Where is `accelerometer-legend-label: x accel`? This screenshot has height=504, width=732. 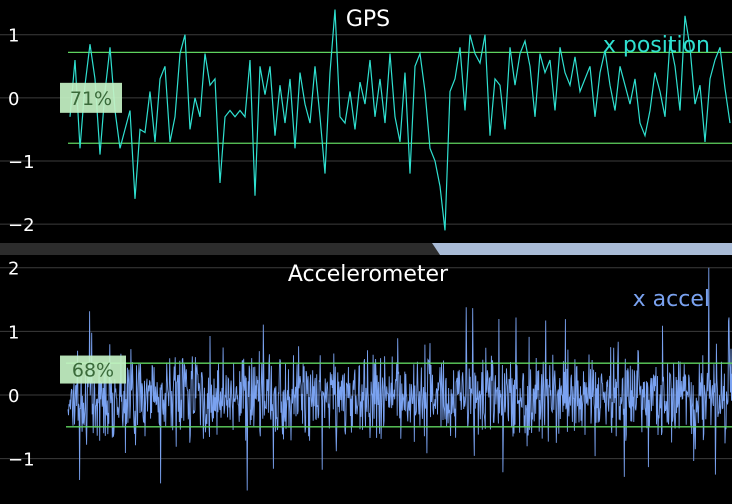
accelerometer-legend-label: x accel is located at coordinates (671, 299).